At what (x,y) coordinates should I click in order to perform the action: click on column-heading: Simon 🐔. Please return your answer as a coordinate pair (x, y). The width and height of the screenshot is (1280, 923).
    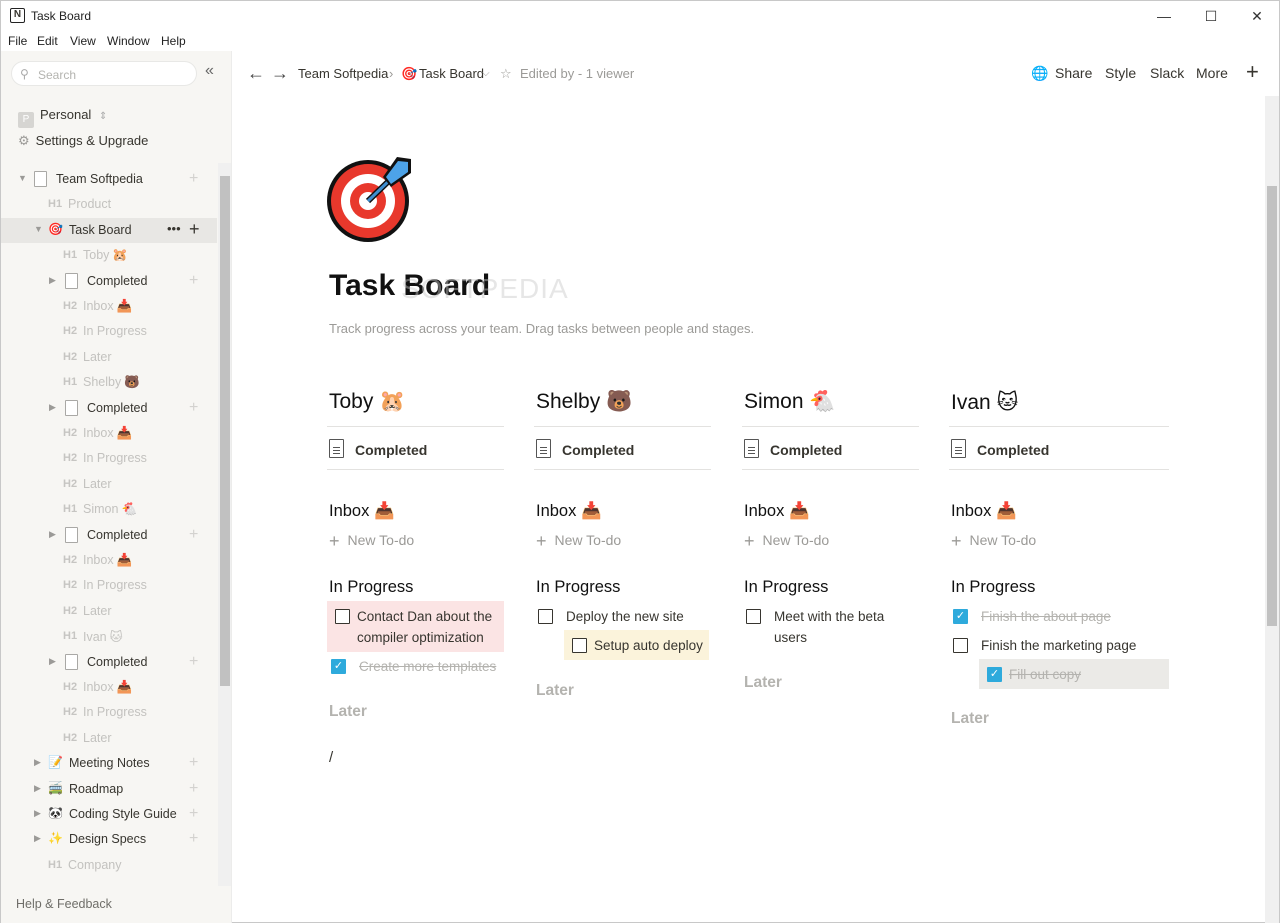
    Looking at the image, I should click on (790, 402).